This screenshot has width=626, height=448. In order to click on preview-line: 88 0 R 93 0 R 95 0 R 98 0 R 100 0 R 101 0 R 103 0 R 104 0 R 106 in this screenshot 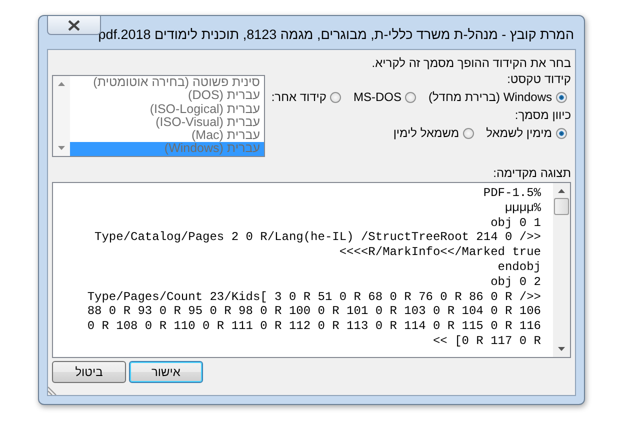, I will do `click(314, 312)`.